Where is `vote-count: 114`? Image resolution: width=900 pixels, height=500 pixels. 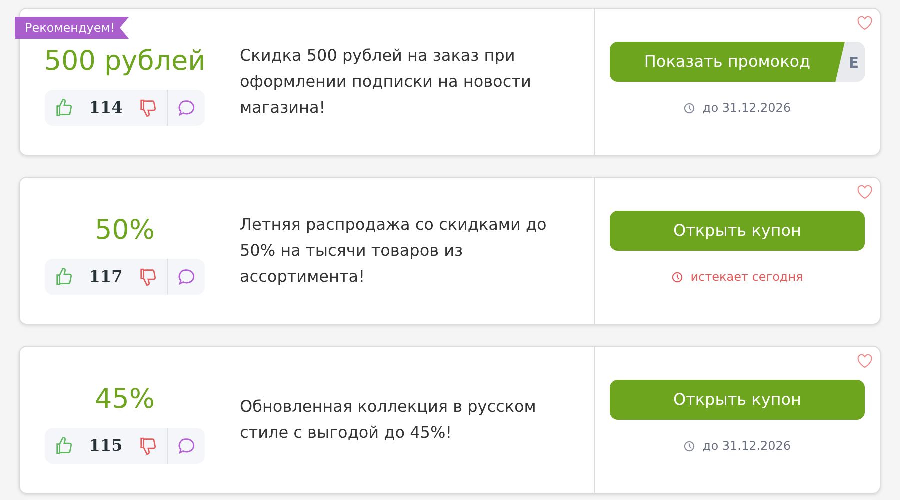 vote-count: 114 is located at coordinates (106, 108).